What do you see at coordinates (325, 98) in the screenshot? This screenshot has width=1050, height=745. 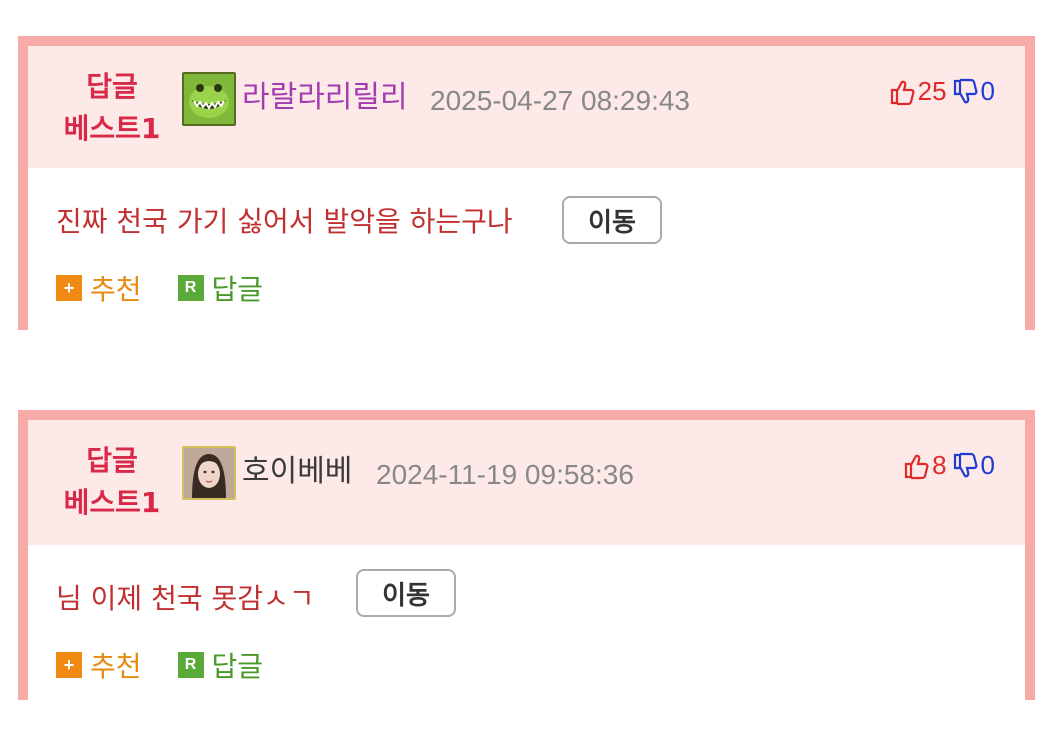 I see `username: 라랄라리릴리` at bounding box center [325, 98].